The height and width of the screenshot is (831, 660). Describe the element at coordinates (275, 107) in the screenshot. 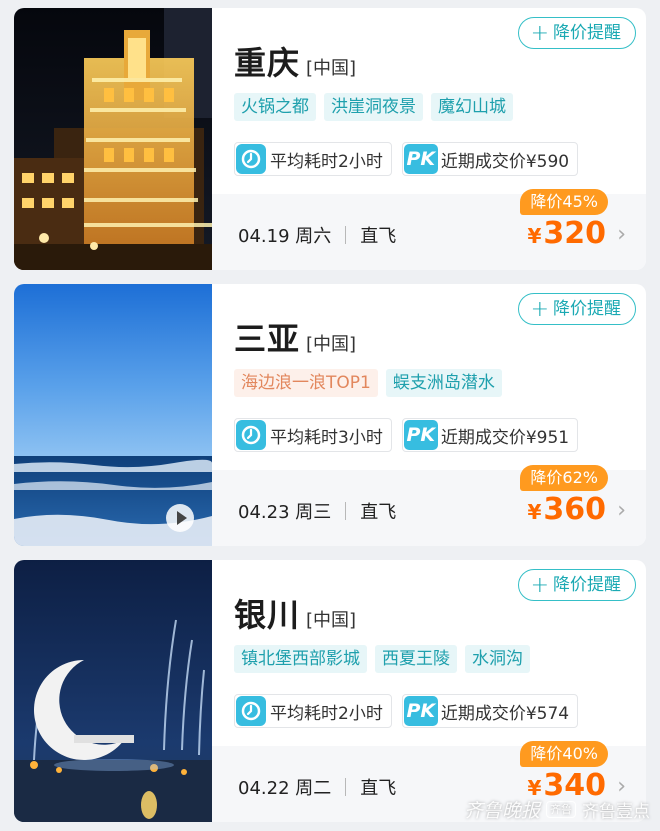

I see `tag: 火锅之都` at that location.